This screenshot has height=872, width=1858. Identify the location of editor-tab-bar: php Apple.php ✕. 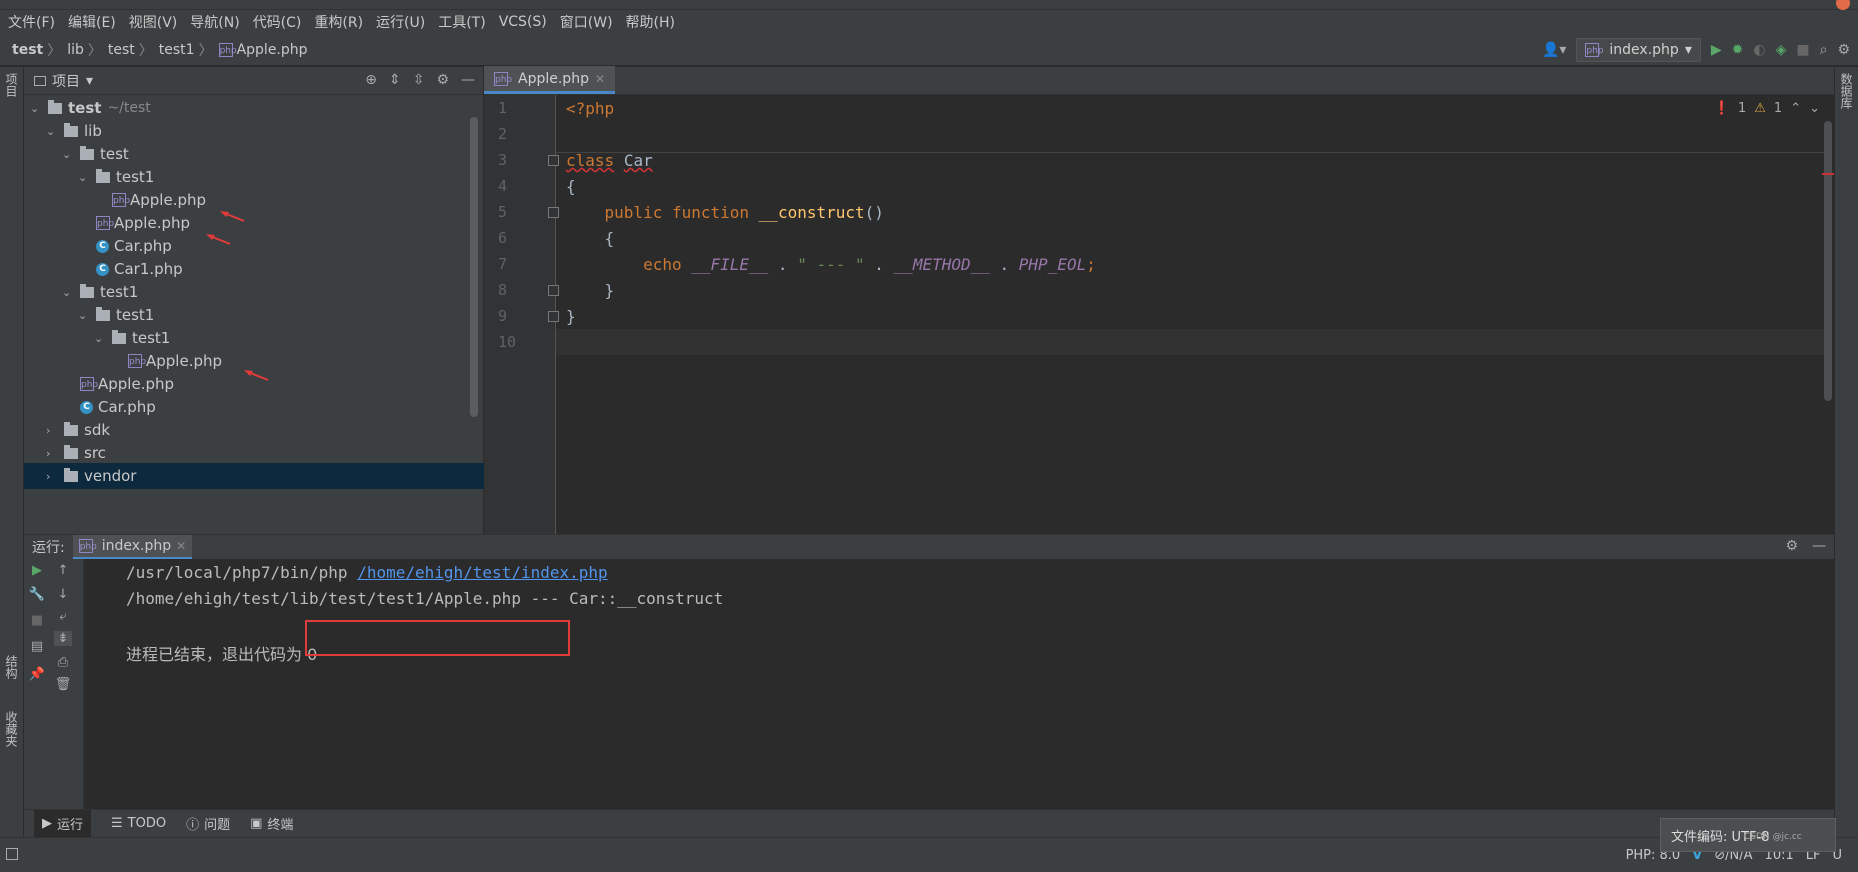
(1159, 80).